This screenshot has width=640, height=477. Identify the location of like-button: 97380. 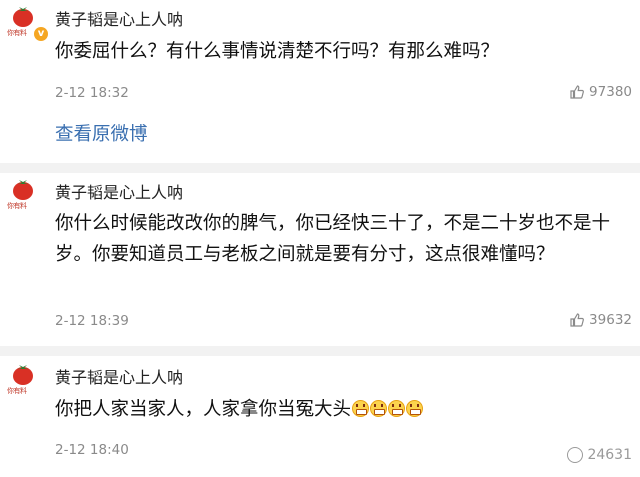
(600, 92).